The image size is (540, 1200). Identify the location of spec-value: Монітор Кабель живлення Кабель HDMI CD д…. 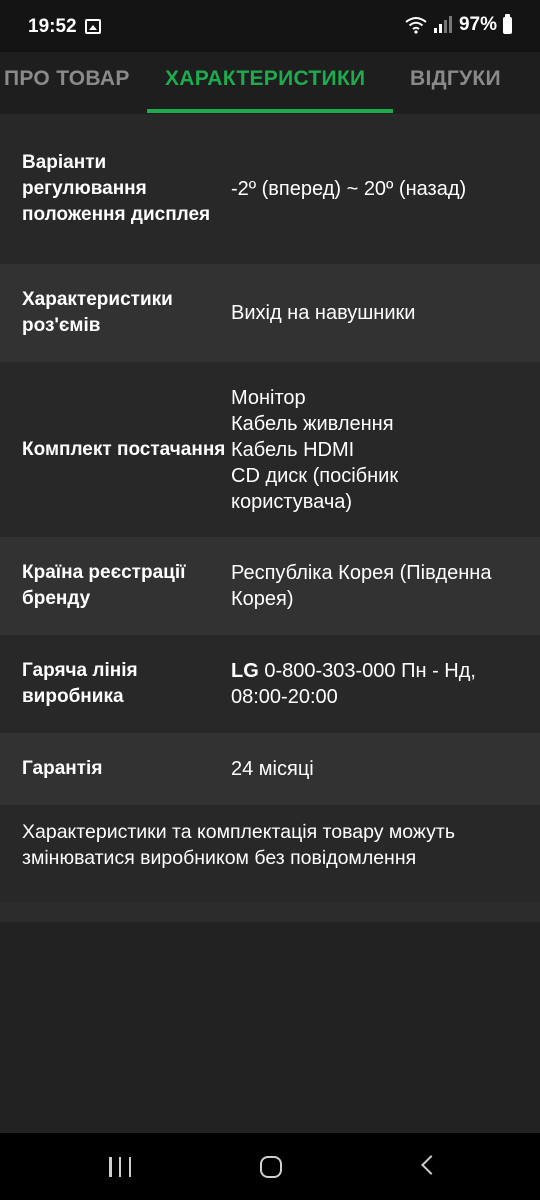
(315, 449).